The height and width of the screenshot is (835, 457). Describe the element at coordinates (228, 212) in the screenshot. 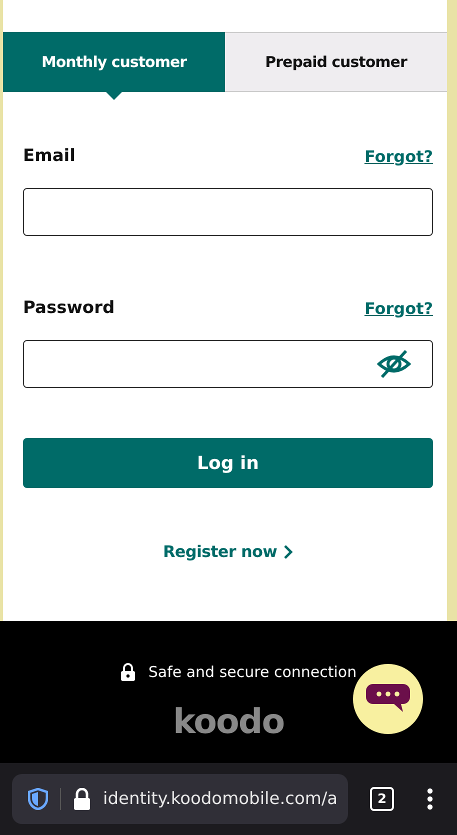

I see `email-field` at that location.